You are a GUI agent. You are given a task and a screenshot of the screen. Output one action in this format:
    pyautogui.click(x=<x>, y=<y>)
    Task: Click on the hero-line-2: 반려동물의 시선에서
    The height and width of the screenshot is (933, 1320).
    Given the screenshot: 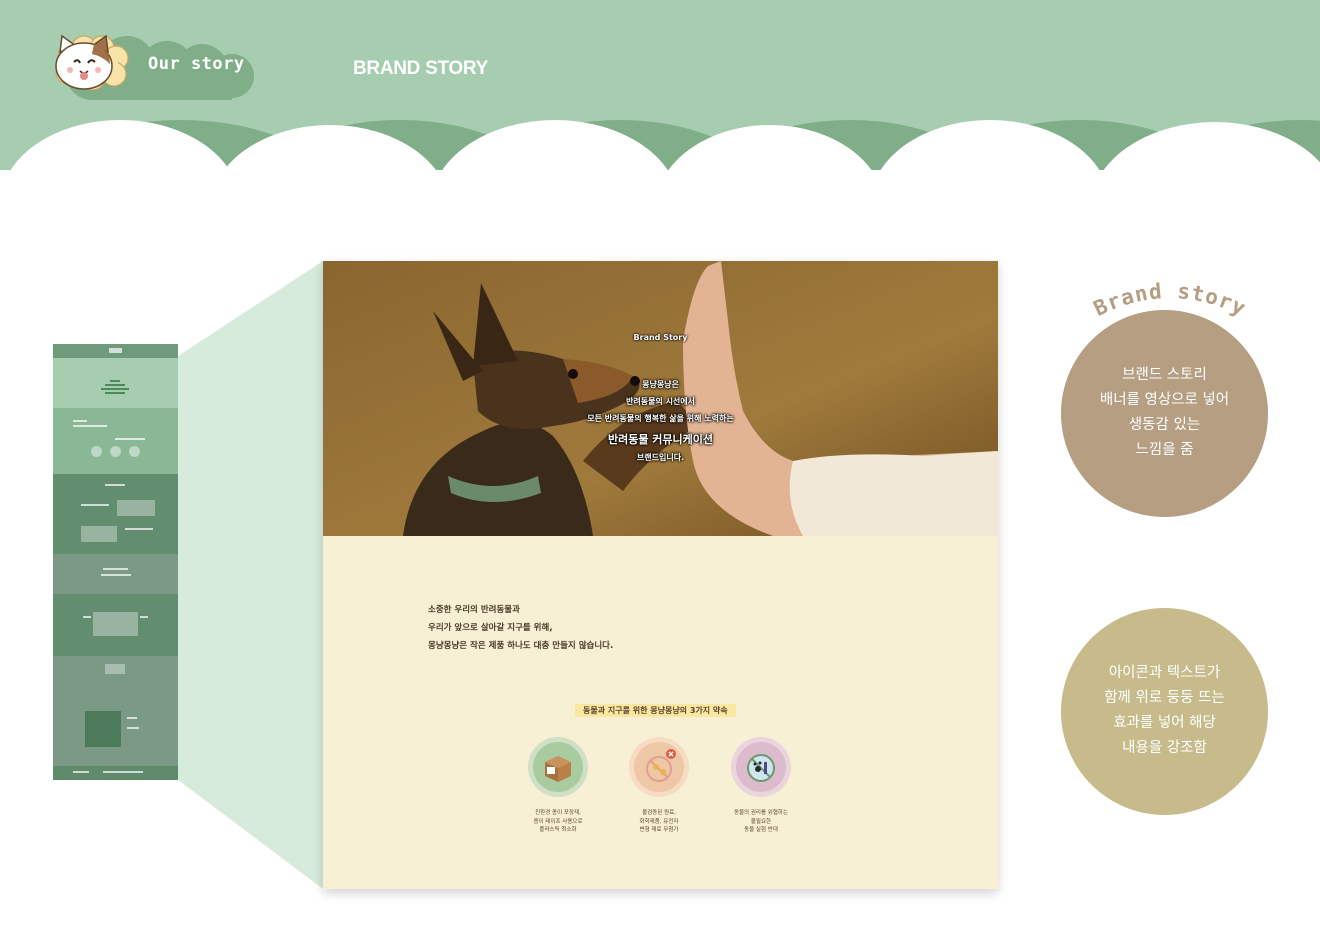 What is the action you would take?
    pyautogui.click(x=660, y=401)
    